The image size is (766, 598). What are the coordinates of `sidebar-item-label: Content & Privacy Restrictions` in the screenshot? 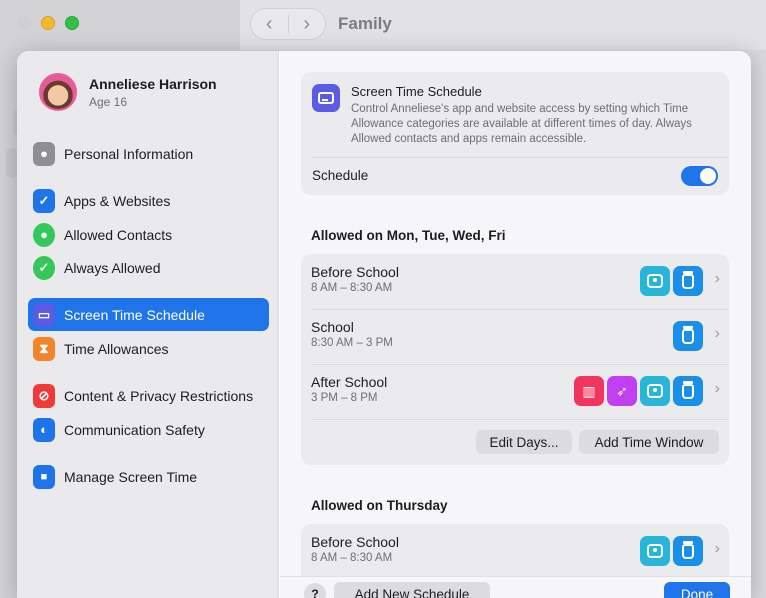 It's located at (159, 395).